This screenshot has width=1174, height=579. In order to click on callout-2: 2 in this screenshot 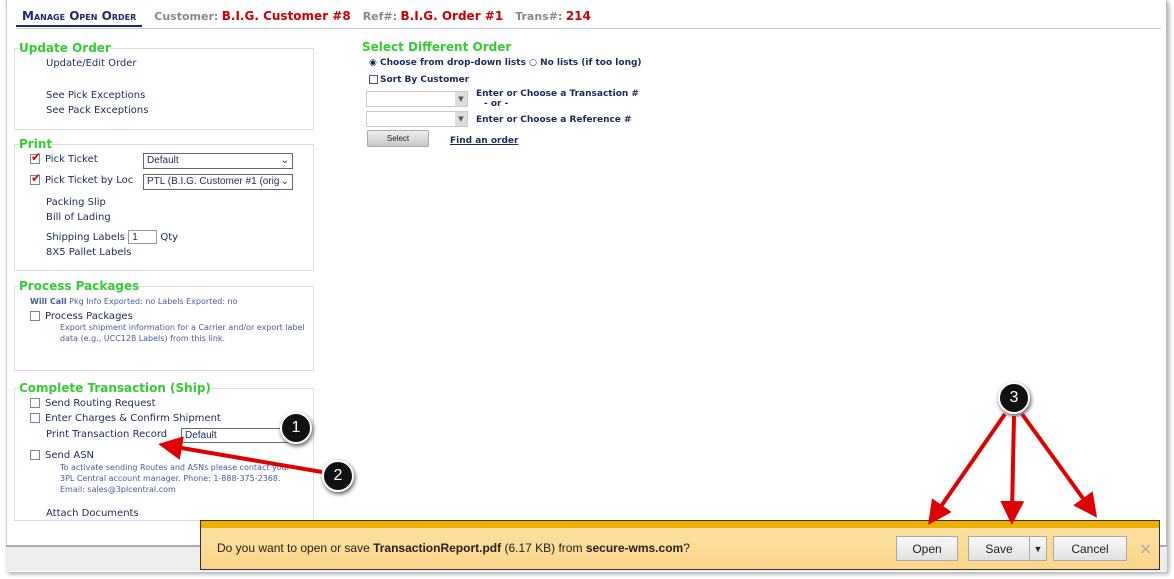, I will do `click(338, 476)`.